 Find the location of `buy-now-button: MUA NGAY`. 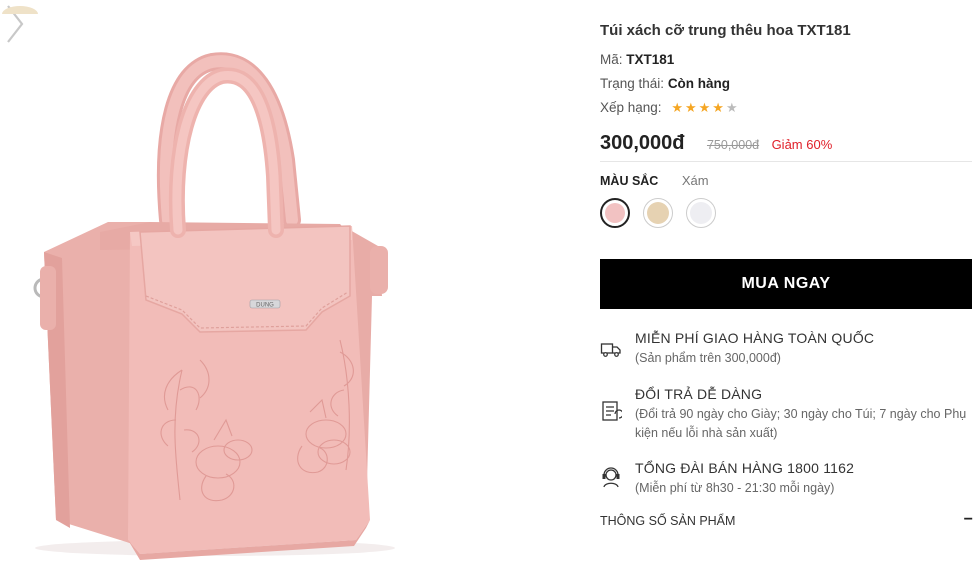

buy-now-button: MUA NGAY is located at coordinates (786, 284).